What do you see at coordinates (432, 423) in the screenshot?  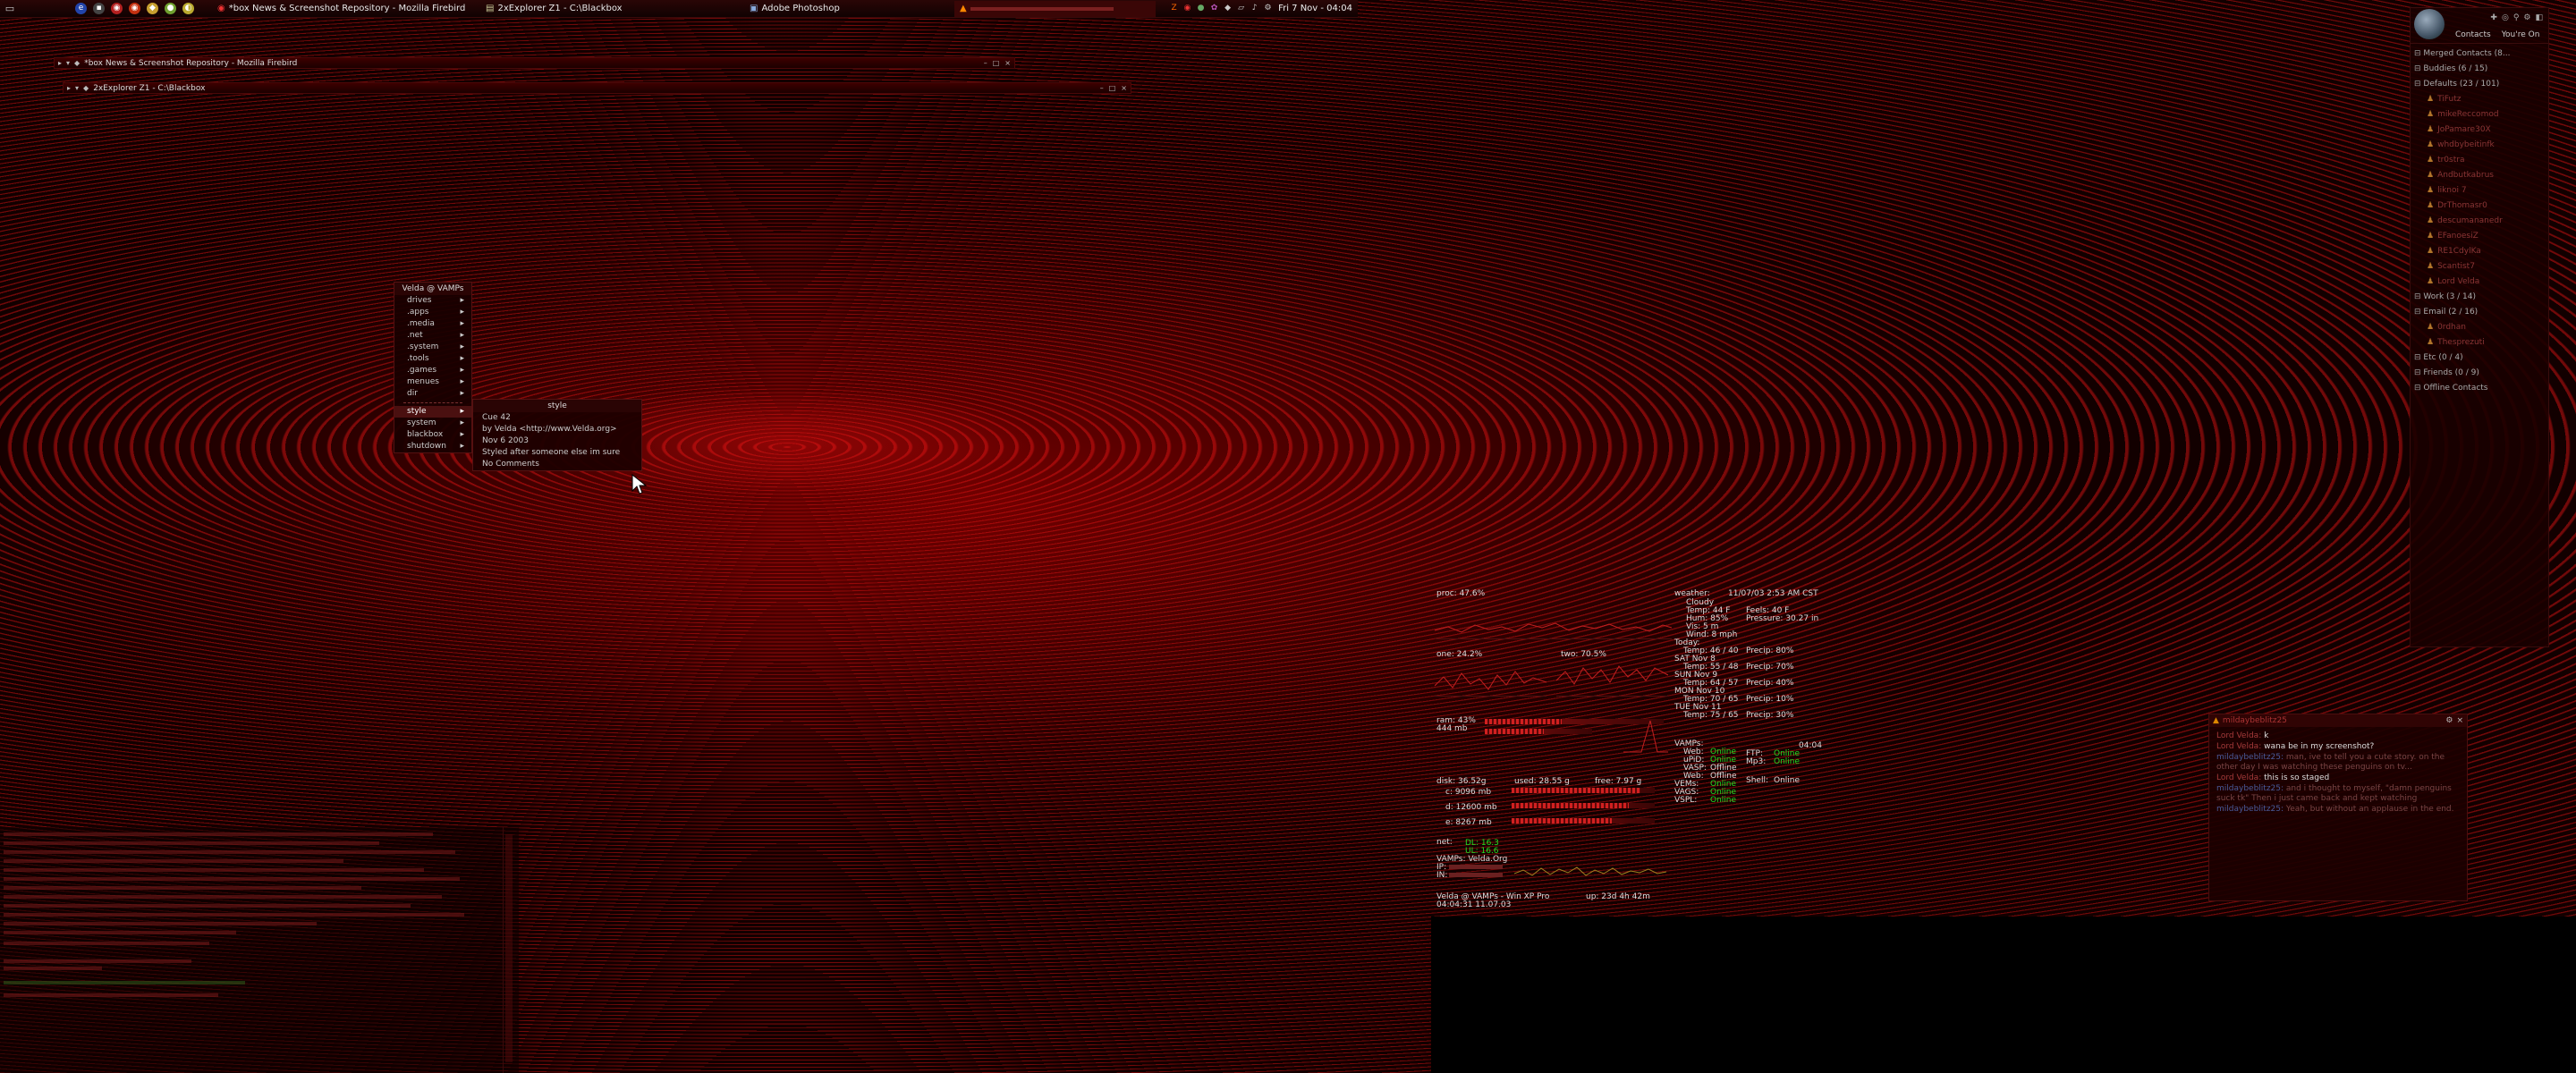 I see `menu-item-system2: system ▸` at bounding box center [432, 423].